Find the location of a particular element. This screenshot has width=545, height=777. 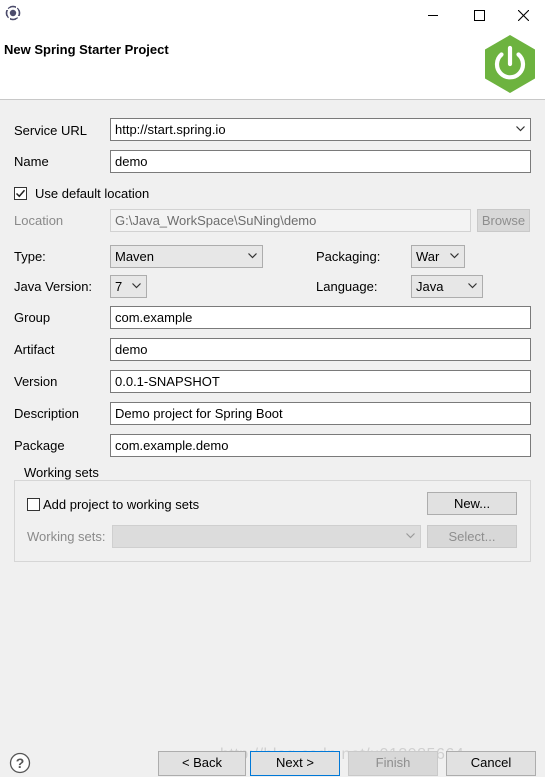

service-url-label: Service URL is located at coordinates (50, 130).